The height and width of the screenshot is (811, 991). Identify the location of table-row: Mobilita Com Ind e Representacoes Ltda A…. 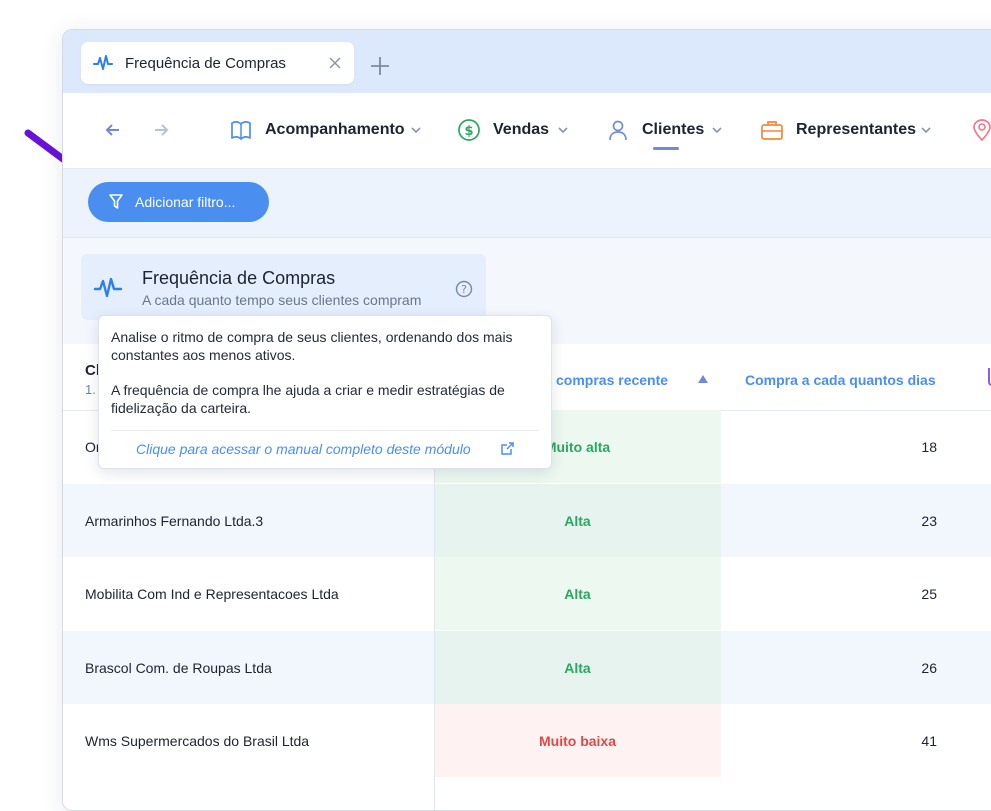
(527, 593).